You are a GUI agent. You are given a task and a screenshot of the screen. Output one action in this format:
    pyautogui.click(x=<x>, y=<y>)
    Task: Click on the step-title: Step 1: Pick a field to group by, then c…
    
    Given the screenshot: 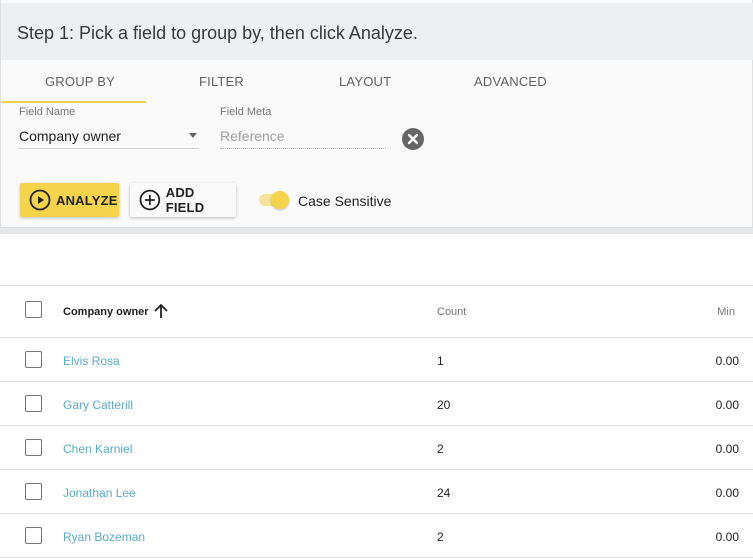 What is the action you would take?
    pyautogui.click(x=217, y=33)
    